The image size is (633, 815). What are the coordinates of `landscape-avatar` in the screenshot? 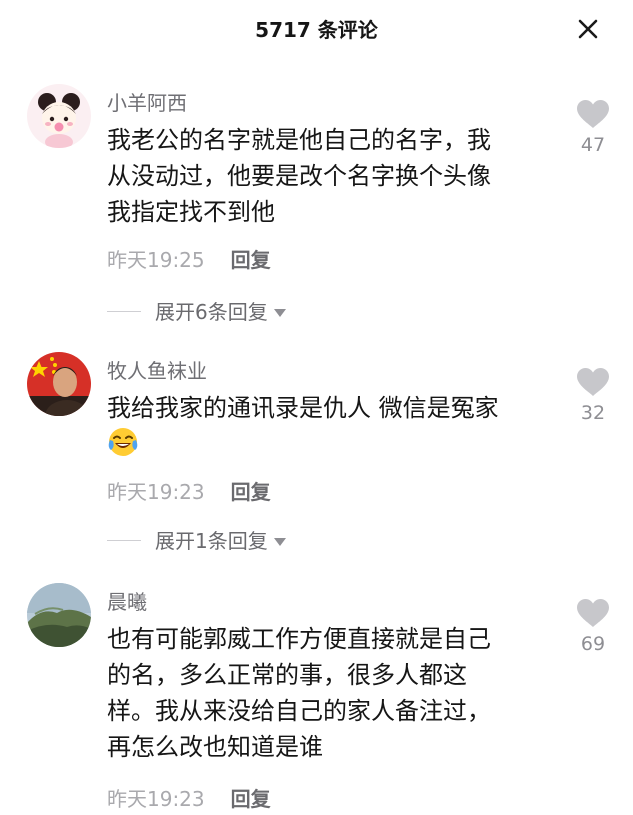 It's located at (59, 615).